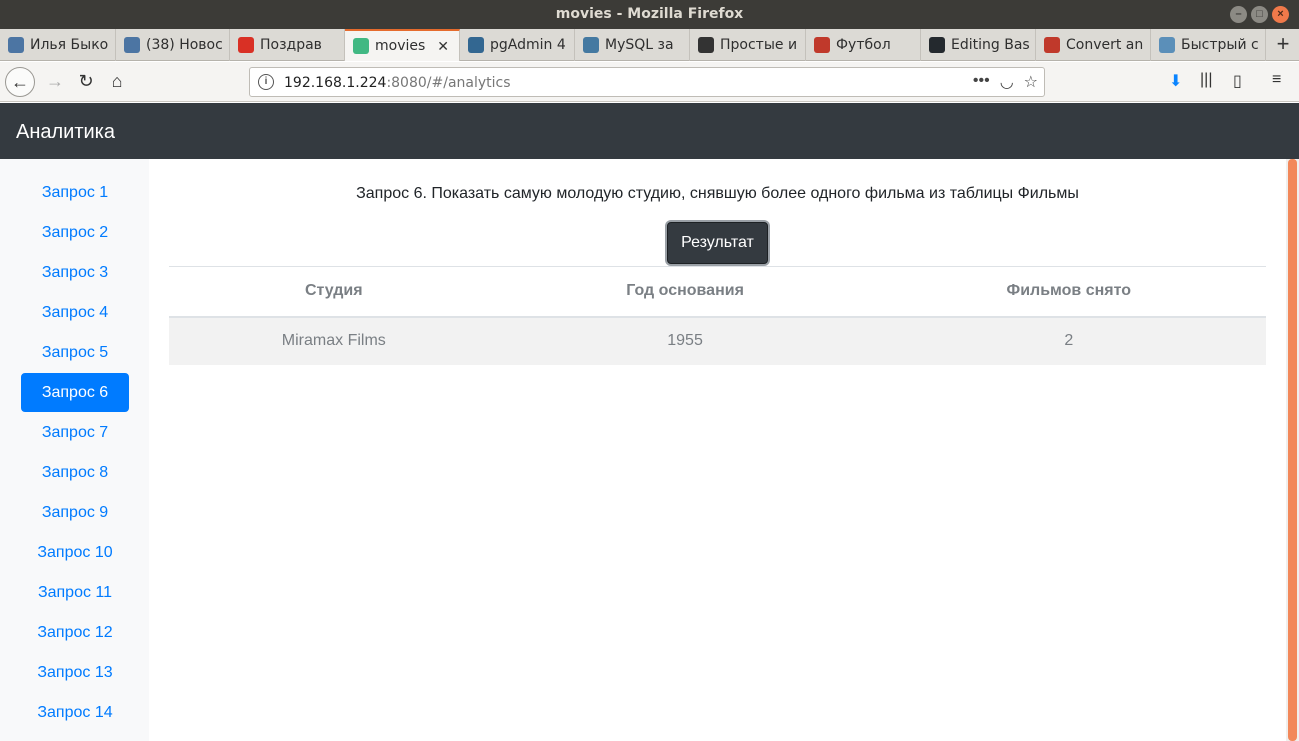 The width and height of the screenshot is (1299, 741). What do you see at coordinates (639, 45) in the screenshot?
I see `tab-label: MySQL за` at bounding box center [639, 45].